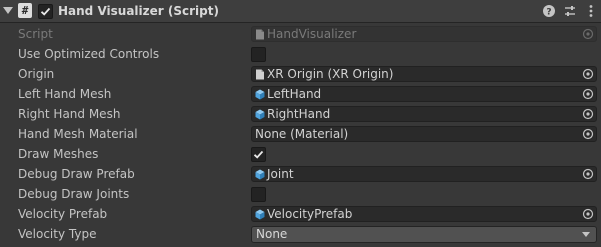 This screenshot has height=247, width=601. I want to click on property-label: Velocity Type, so click(57, 234).